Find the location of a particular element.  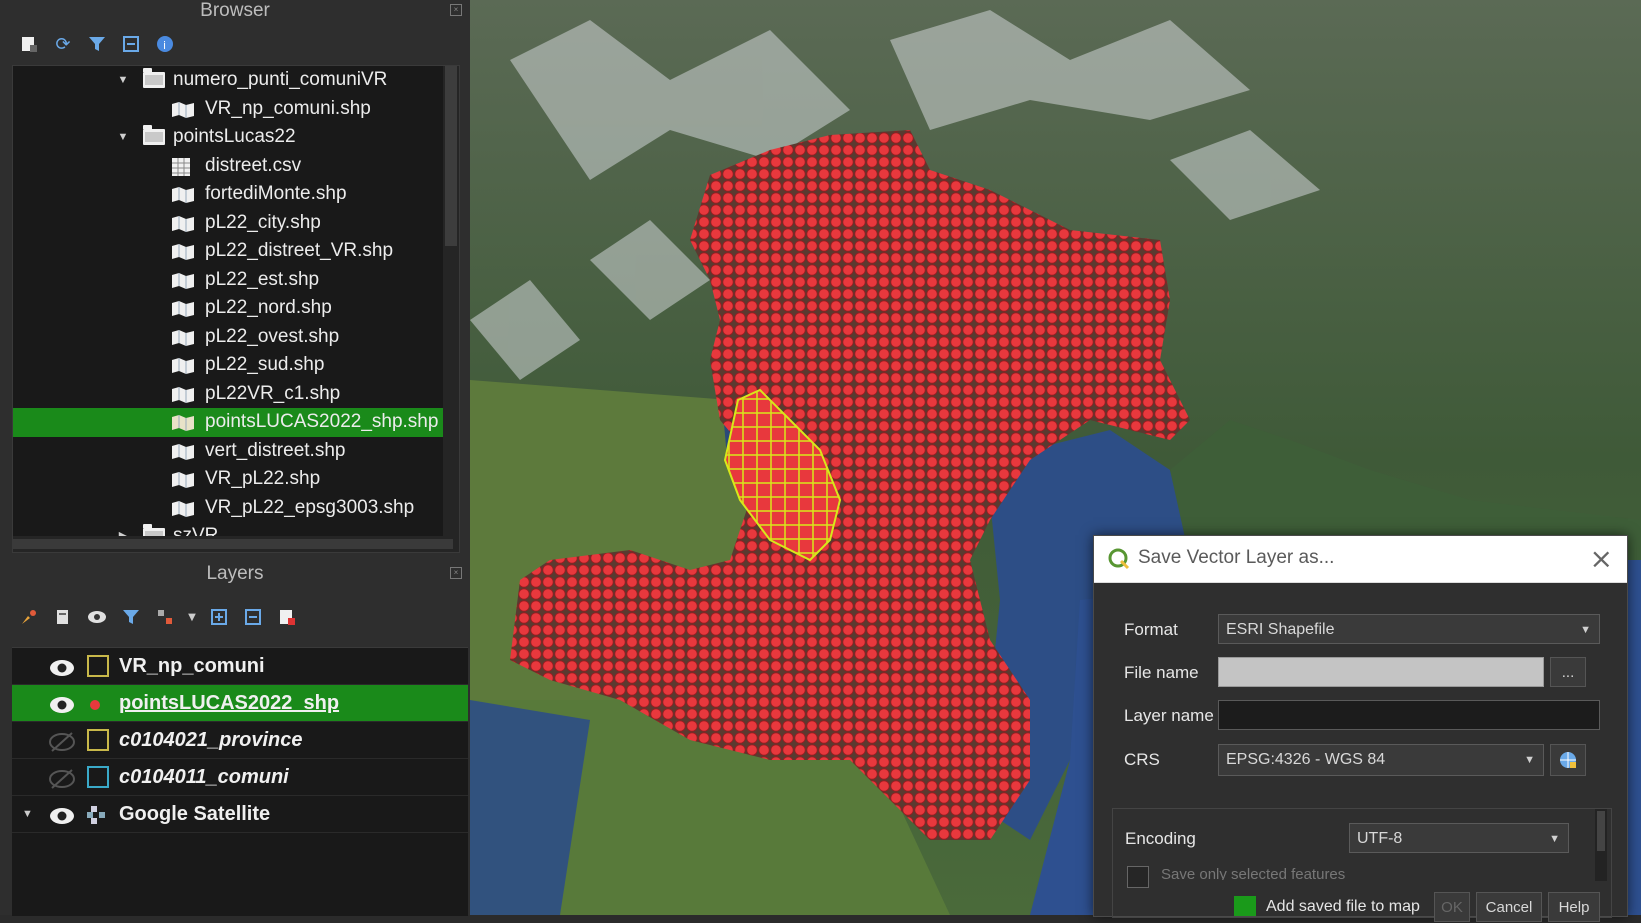

layer-item: c0104011_comuni is located at coordinates (240, 777).